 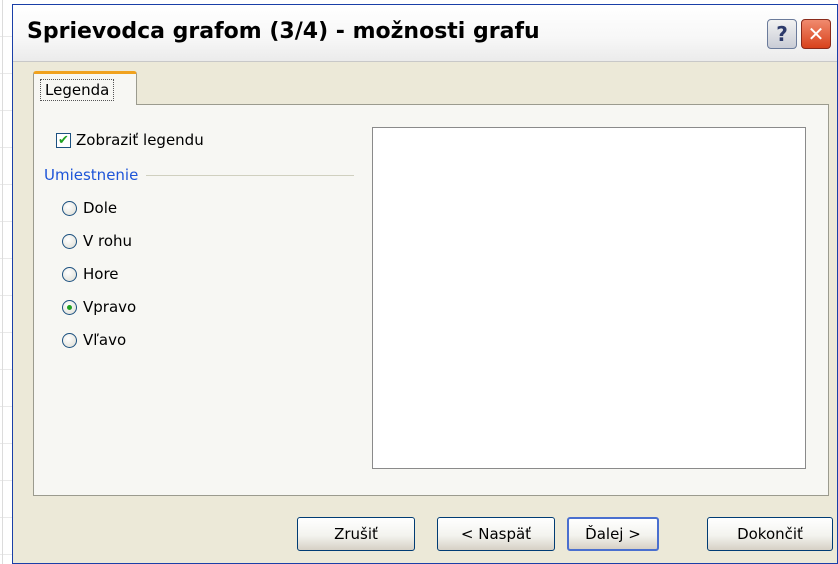 I want to click on radio-label: V rohu, so click(x=108, y=241).